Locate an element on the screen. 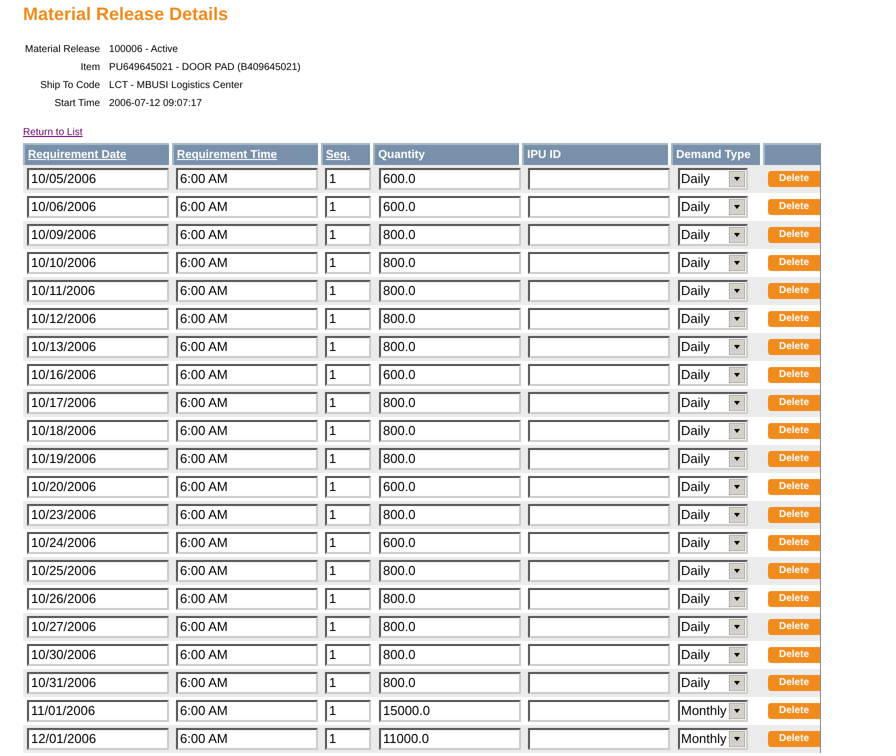 This screenshot has width=896, height=756. quantity-field: 11000.0 is located at coordinates (450, 739).